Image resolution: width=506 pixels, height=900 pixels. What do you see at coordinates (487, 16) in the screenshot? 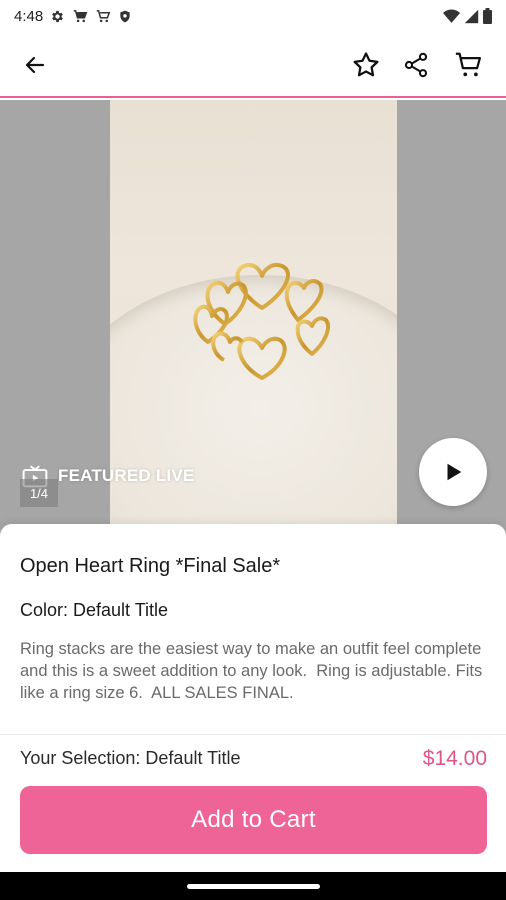
I see `battery-icon` at bounding box center [487, 16].